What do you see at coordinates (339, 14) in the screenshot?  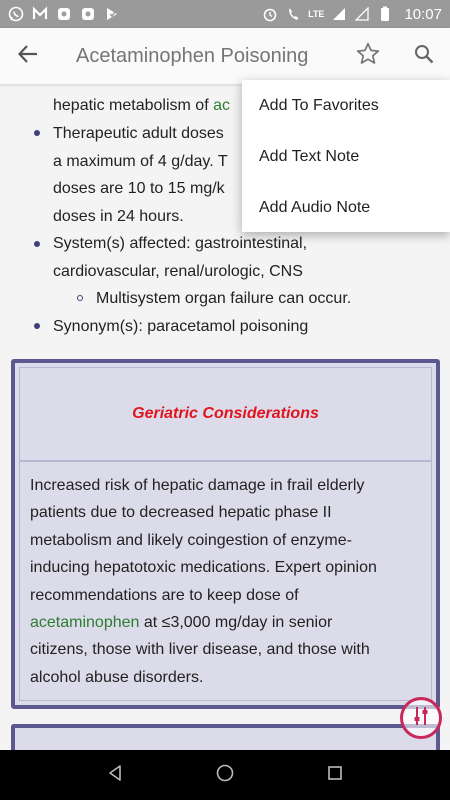 I see `signal-icon` at bounding box center [339, 14].